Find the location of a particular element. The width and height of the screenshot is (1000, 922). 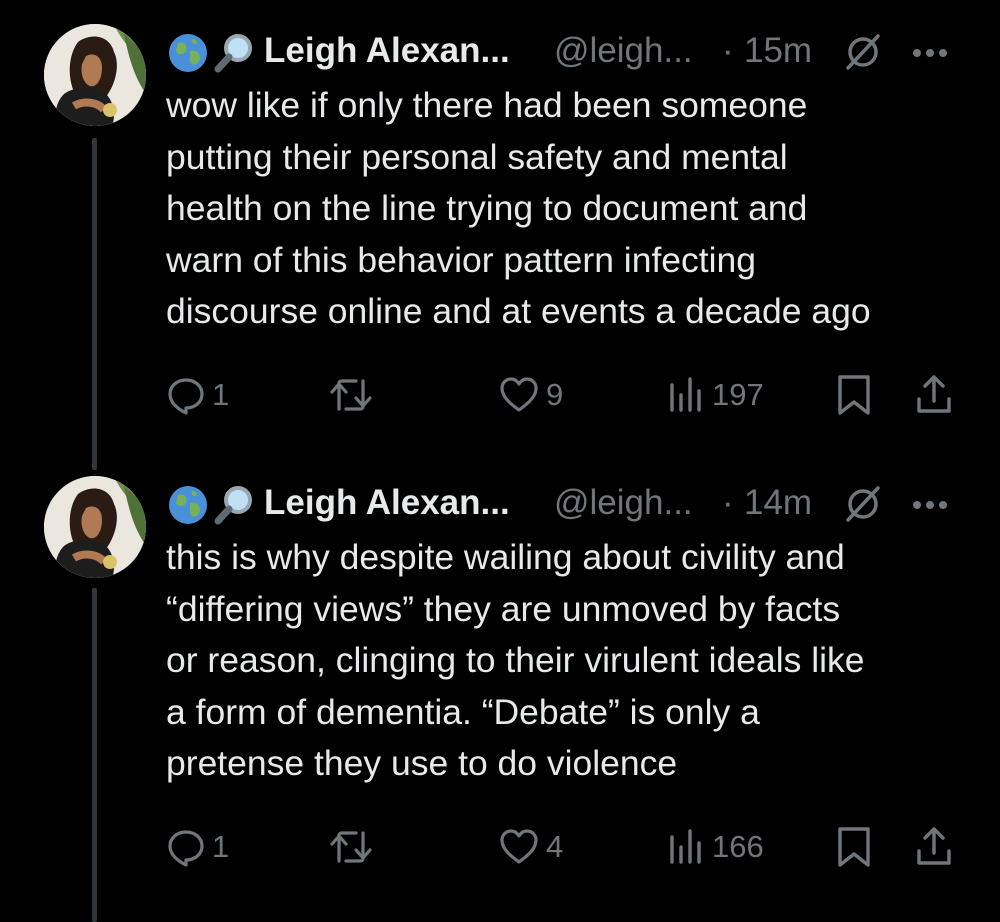

tweet-actions: 1 4 166 is located at coordinates (566, 847).